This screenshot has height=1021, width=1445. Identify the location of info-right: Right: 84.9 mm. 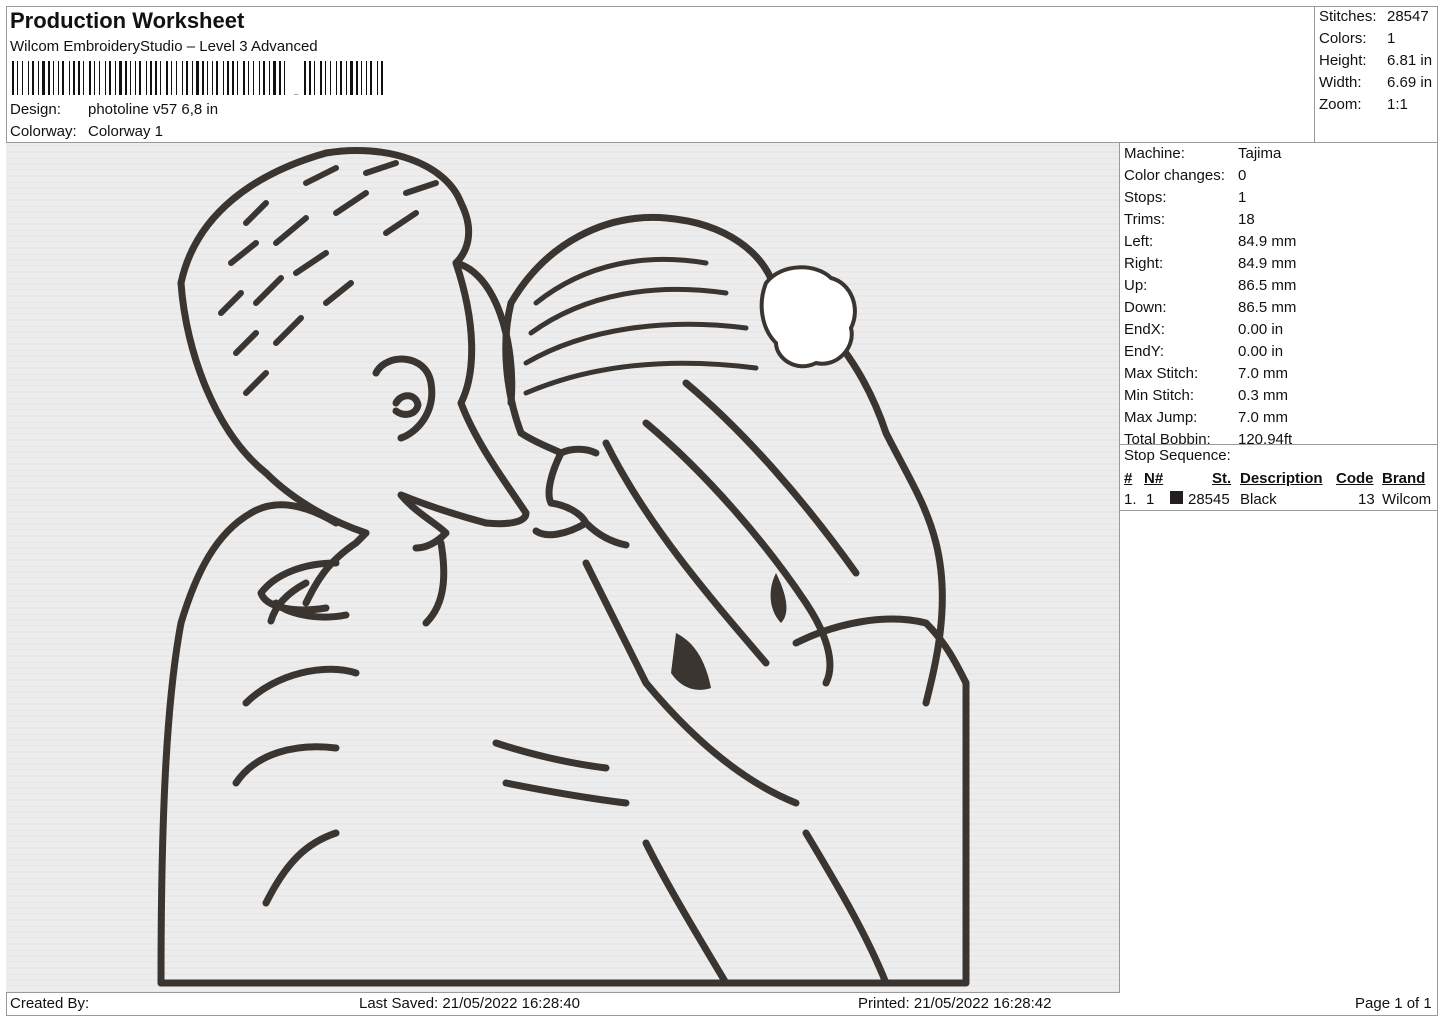
(1210, 263).